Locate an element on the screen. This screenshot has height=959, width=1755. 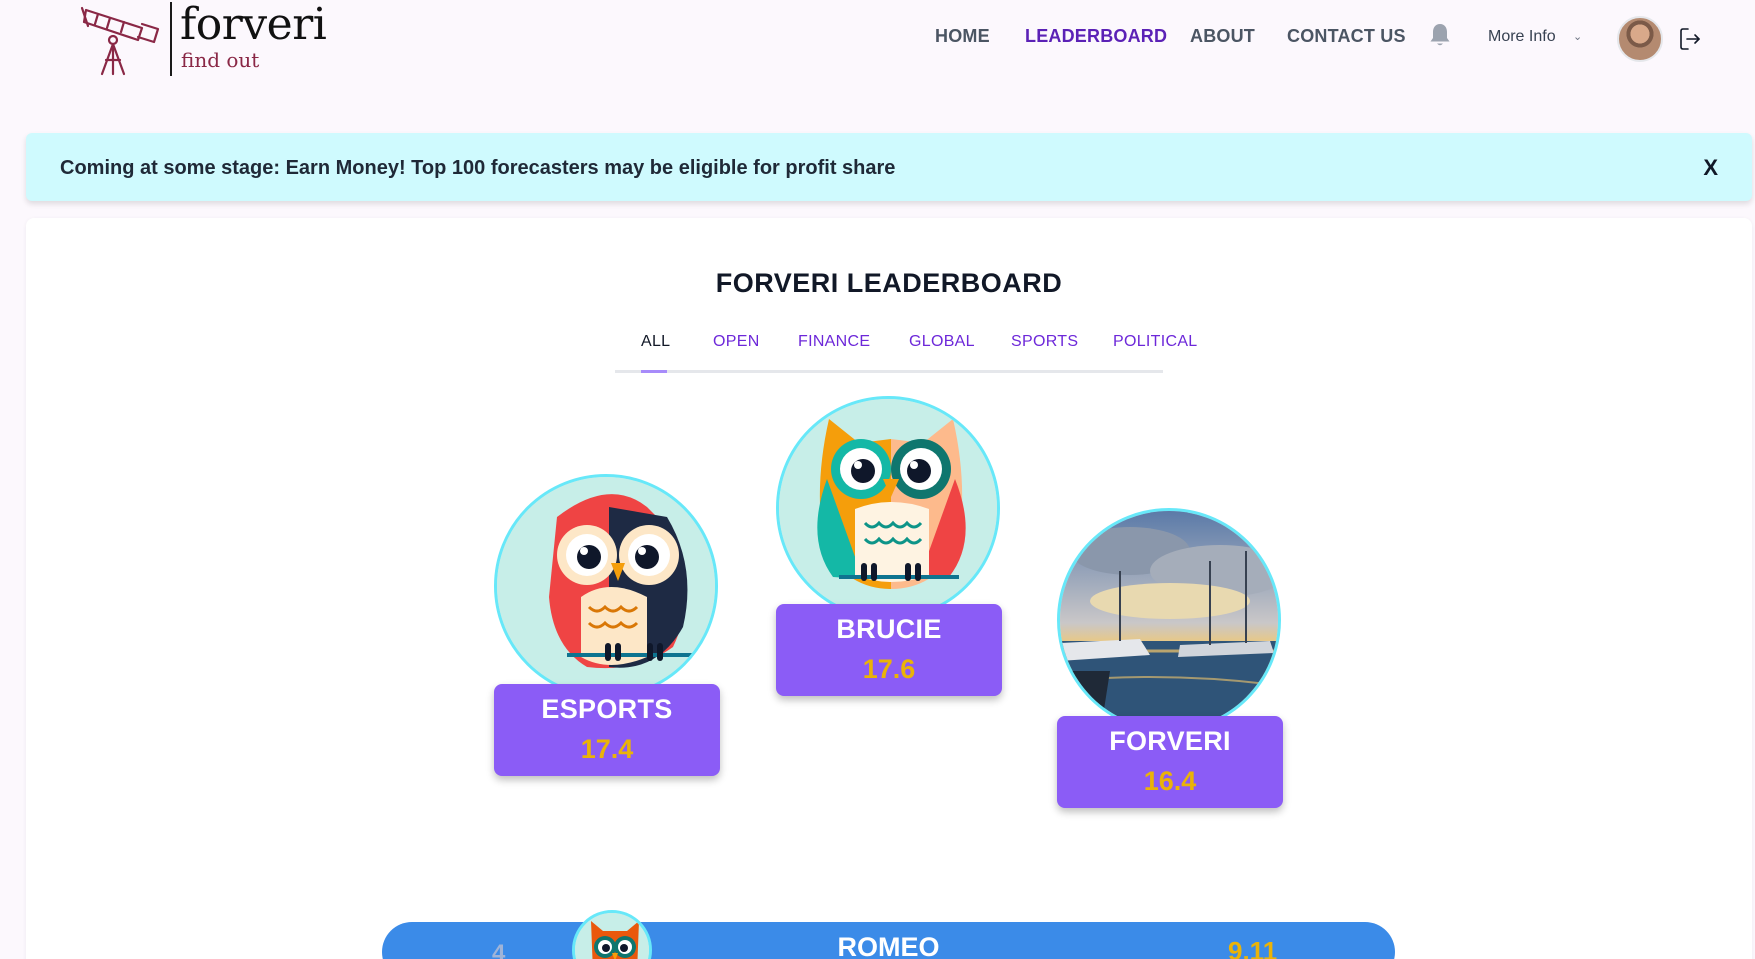
player-score: 17.6 is located at coordinates (889, 669).